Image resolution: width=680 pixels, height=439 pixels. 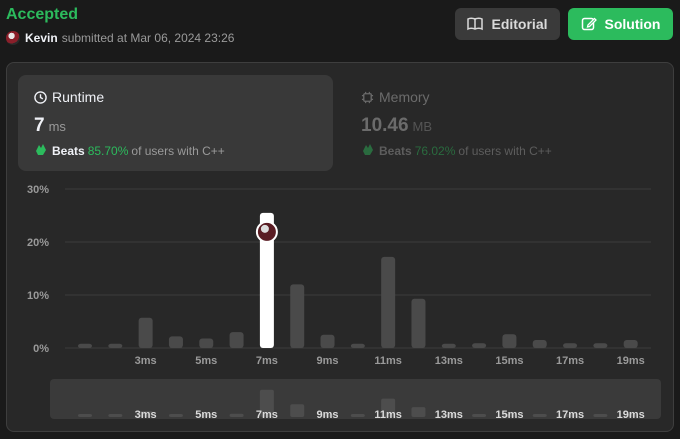 I want to click on x-tick-label: 7ms, so click(x=267, y=361).